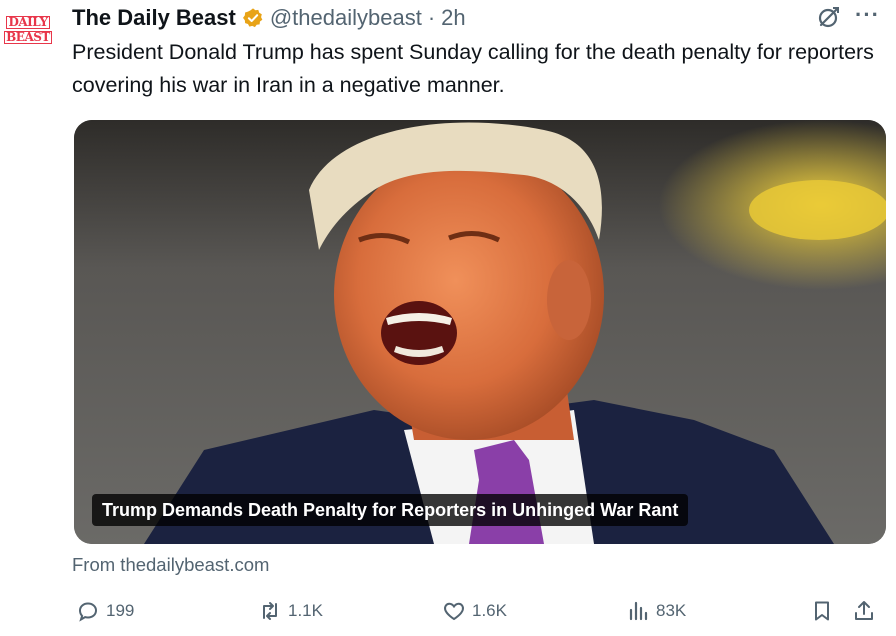 The height and width of the screenshot is (636, 896). Describe the element at coordinates (671, 610) in the screenshot. I see `views-count: 83K` at that location.